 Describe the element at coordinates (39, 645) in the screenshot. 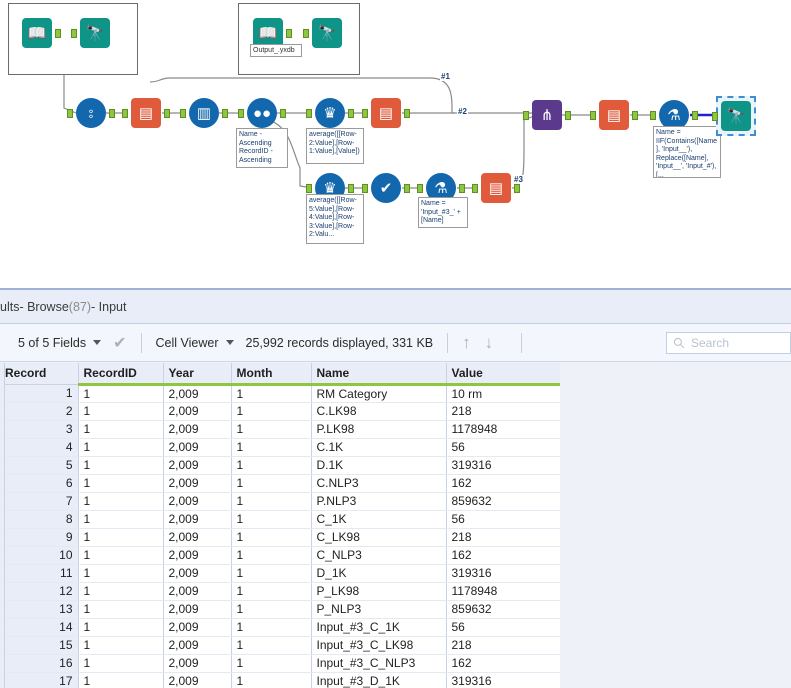

I see `cell-record-number: 15` at that location.